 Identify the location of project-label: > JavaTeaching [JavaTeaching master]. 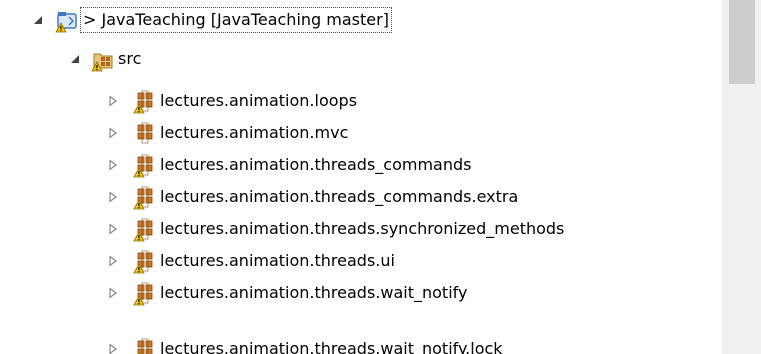
(236, 20).